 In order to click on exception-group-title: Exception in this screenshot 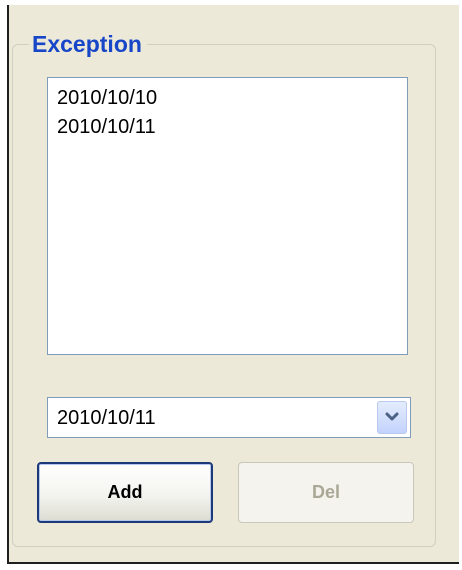, I will do `click(88, 44)`.